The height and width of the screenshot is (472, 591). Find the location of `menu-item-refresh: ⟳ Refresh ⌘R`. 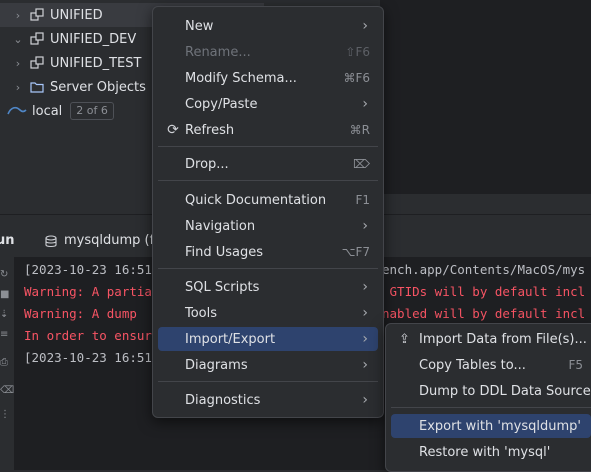

menu-item-refresh: ⟳ Refresh ⌘R is located at coordinates (268, 130).